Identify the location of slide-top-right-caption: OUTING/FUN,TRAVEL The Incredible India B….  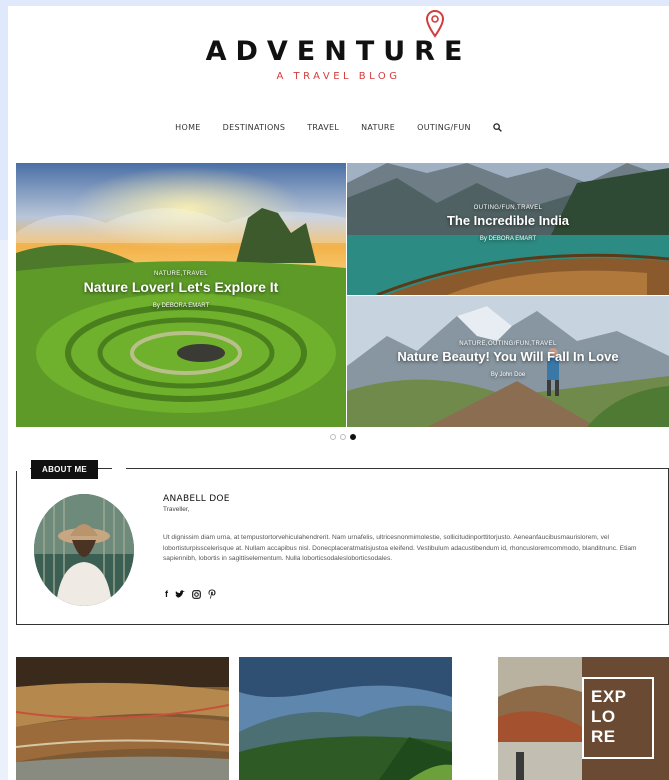
(508, 223).